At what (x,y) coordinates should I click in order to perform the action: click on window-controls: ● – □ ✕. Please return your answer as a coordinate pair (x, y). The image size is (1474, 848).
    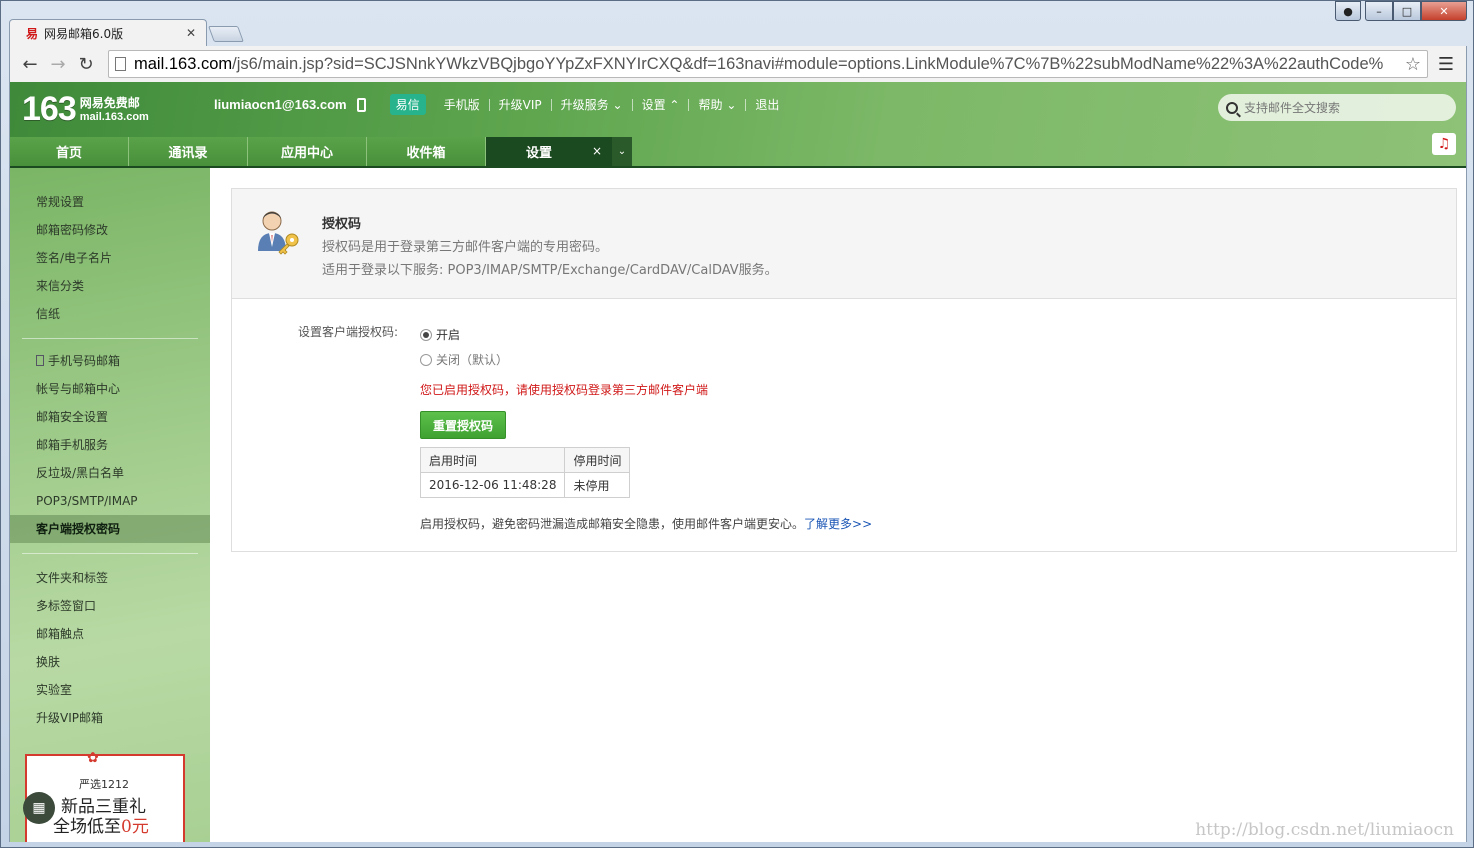
    Looking at the image, I should click on (1401, 11).